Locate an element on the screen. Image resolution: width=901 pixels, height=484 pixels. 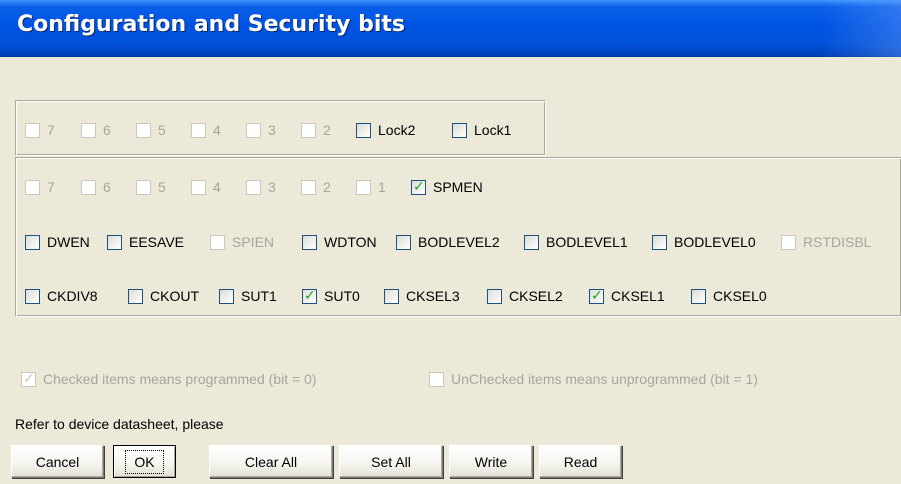
checkbox-cksel3: CKSEL3 is located at coordinates (422, 296).